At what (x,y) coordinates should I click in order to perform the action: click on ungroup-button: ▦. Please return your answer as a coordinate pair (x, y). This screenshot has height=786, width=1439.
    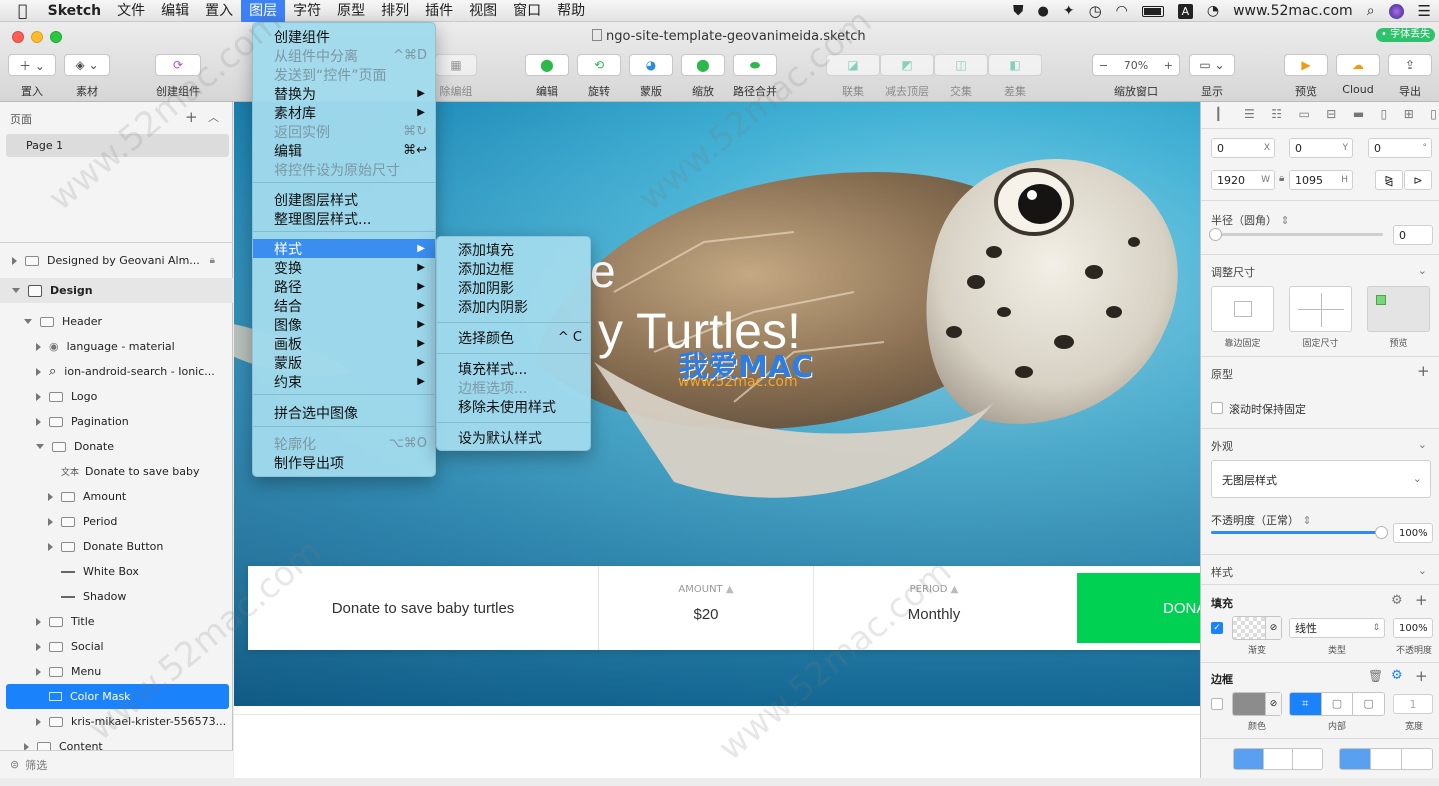
    Looking at the image, I should click on (456, 65).